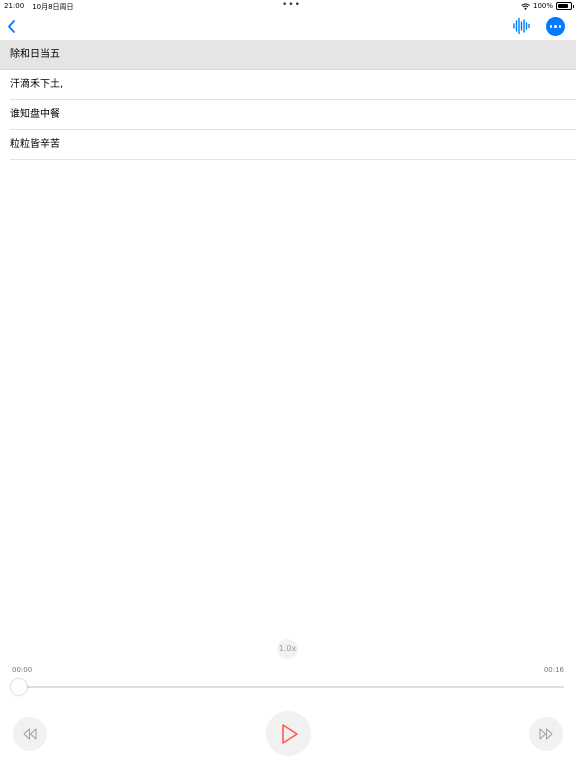 This screenshot has width=576, height=768. I want to click on battery-percent: 100%, so click(542, 6).